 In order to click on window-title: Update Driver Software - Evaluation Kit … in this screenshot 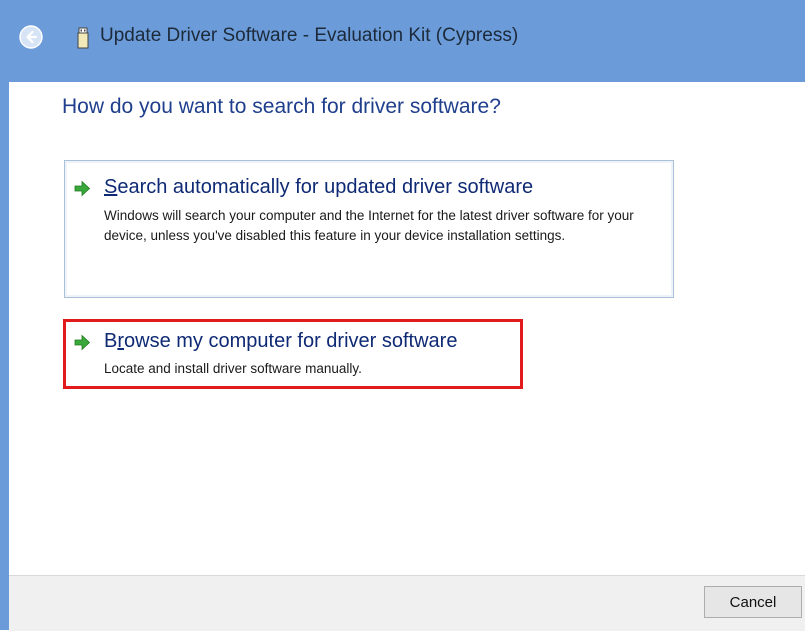, I will do `click(309, 35)`.